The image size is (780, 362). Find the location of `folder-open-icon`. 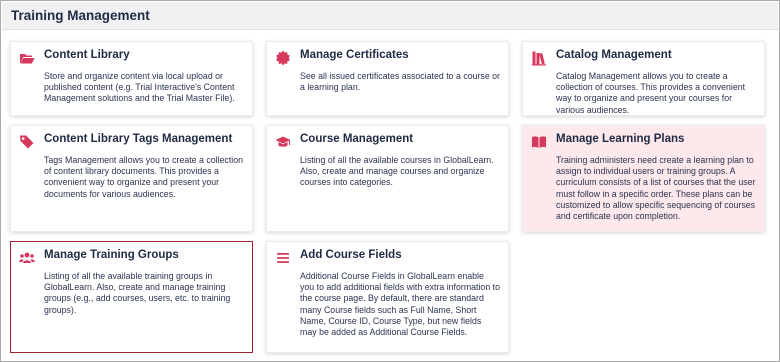

folder-open-icon is located at coordinates (27, 58).